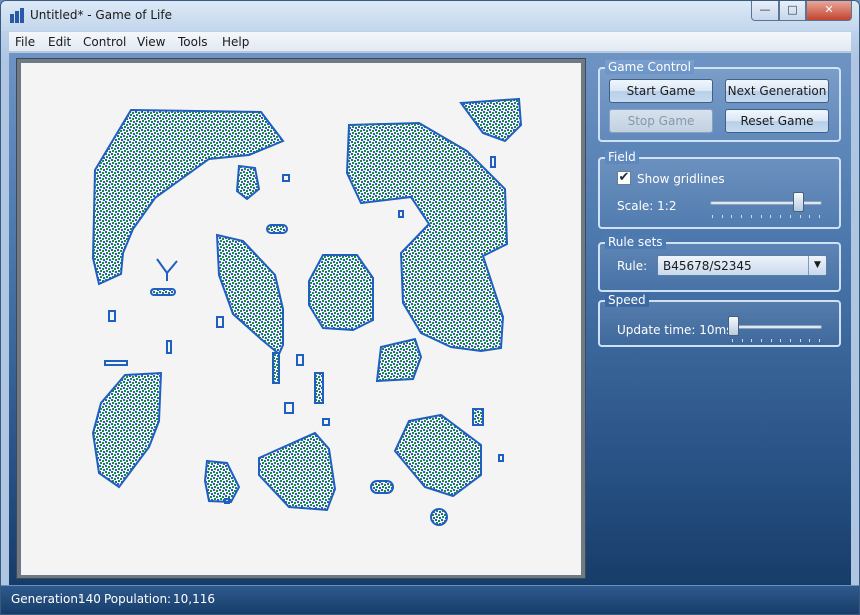 Image resolution: width=860 pixels, height=615 pixels. What do you see at coordinates (681, 179) in the screenshot?
I see `show-gridlines-label: Show gridlines` at bounding box center [681, 179].